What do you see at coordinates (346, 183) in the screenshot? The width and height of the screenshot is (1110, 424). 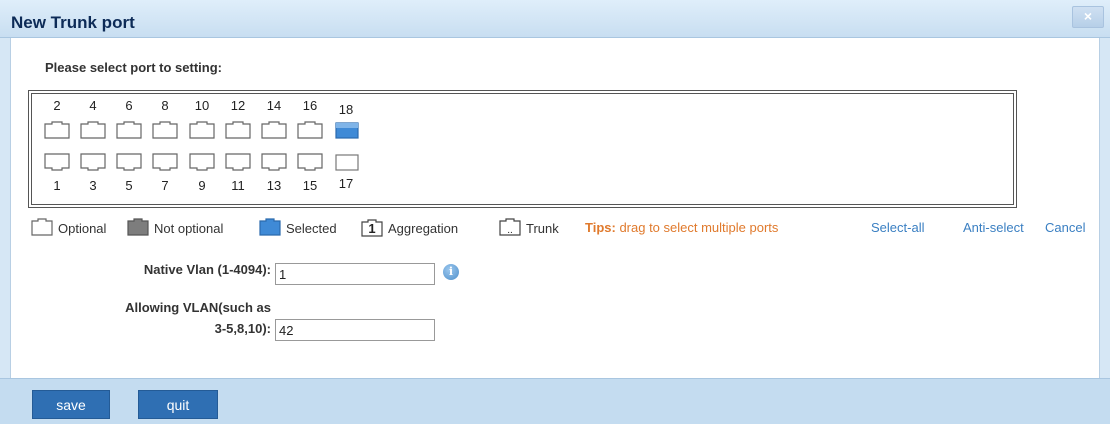 I see `port-number-label: 17` at bounding box center [346, 183].